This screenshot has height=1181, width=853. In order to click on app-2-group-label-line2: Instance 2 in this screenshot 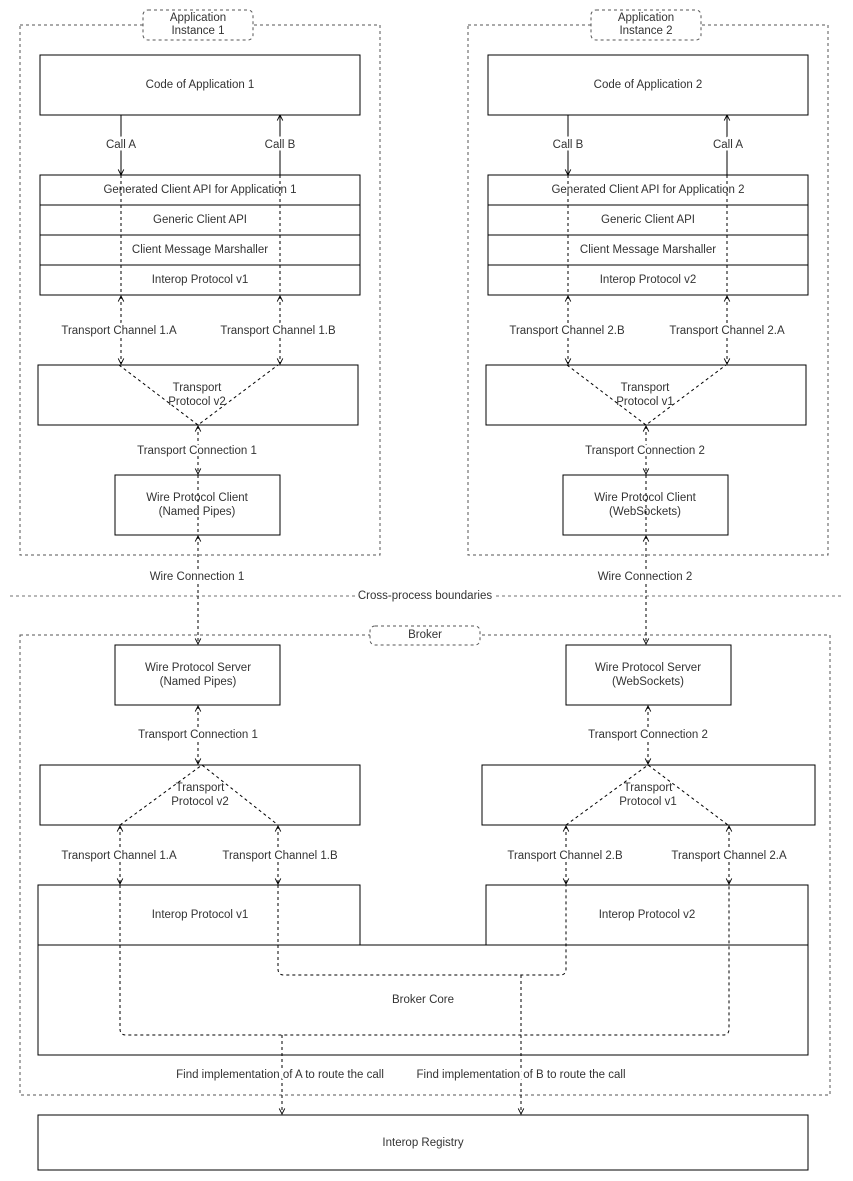, I will do `click(645, 31)`.